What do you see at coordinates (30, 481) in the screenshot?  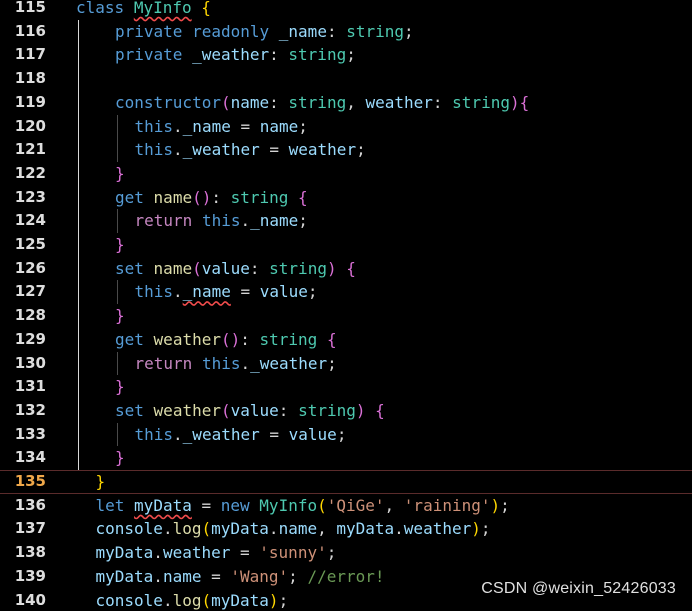 I see `line-number: 135` at bounding box center [30, 481].